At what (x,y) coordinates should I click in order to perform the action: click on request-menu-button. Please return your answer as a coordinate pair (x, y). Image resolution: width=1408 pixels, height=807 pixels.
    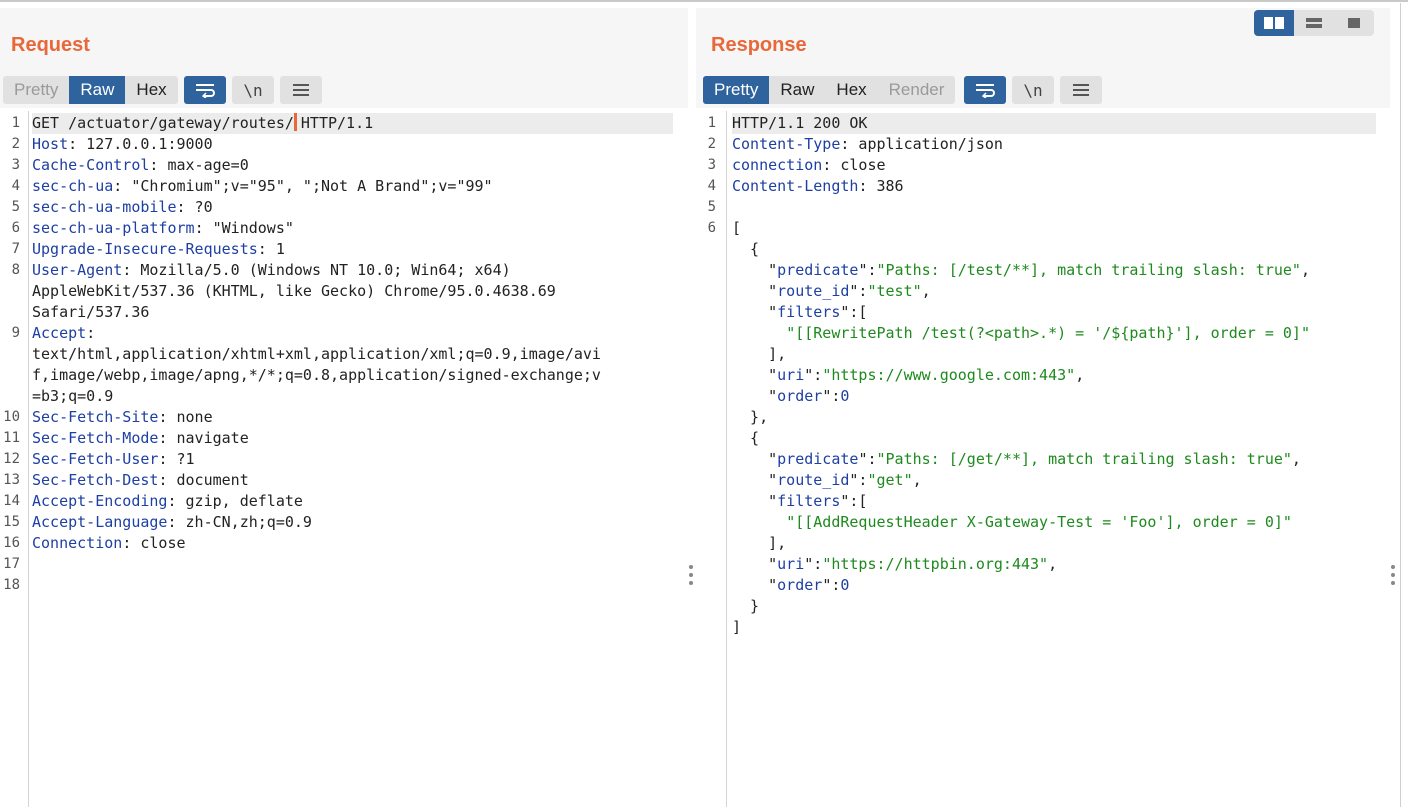
    Looking at the image, I should click on (301, 90).